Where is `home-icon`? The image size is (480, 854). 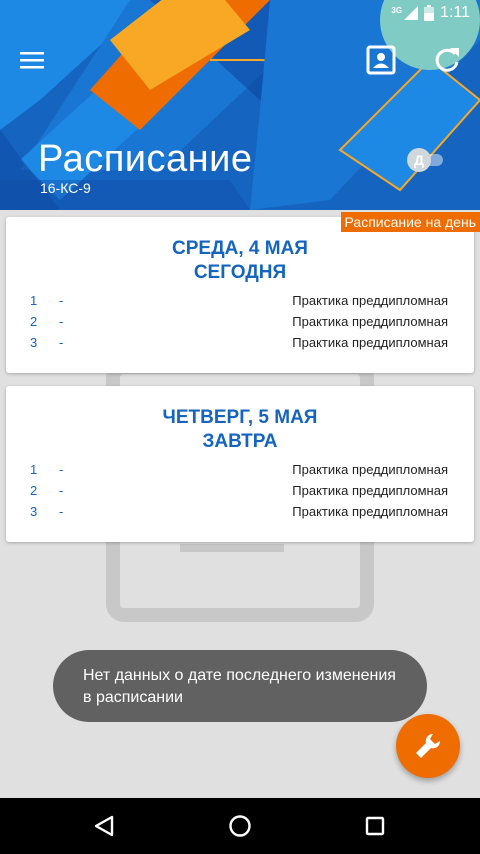
home-icon is located at coordinates (240, 826).